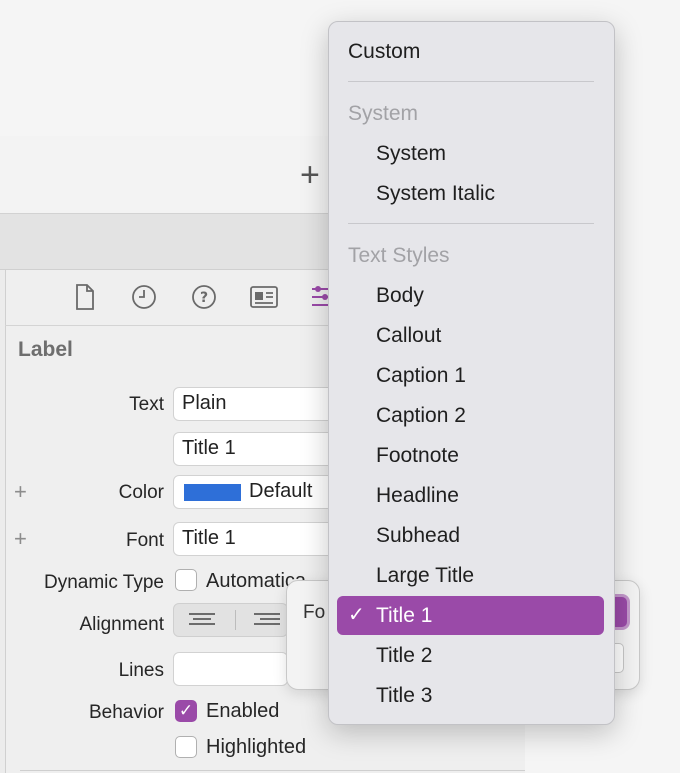  I want to click on alignment-divider, so click(235, 620).